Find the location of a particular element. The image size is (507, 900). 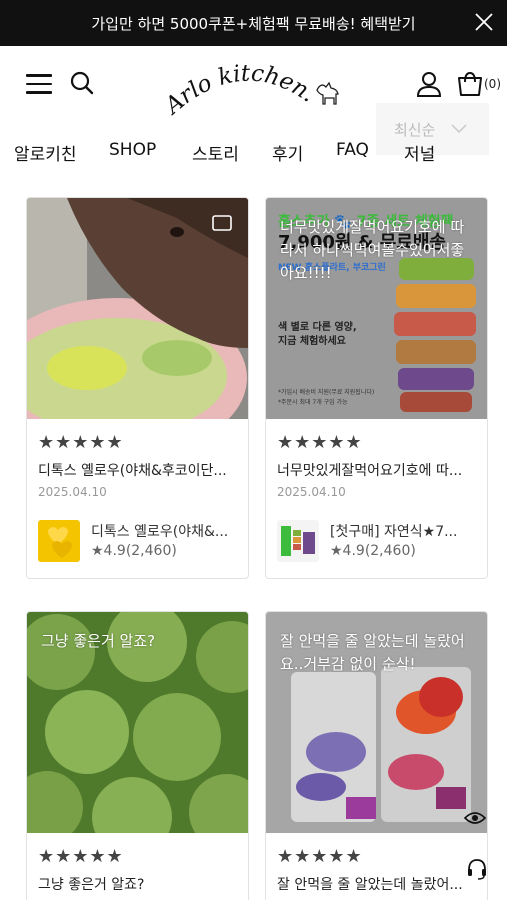

nav-item-journal: 저널 is located at coordinates (419, 152).